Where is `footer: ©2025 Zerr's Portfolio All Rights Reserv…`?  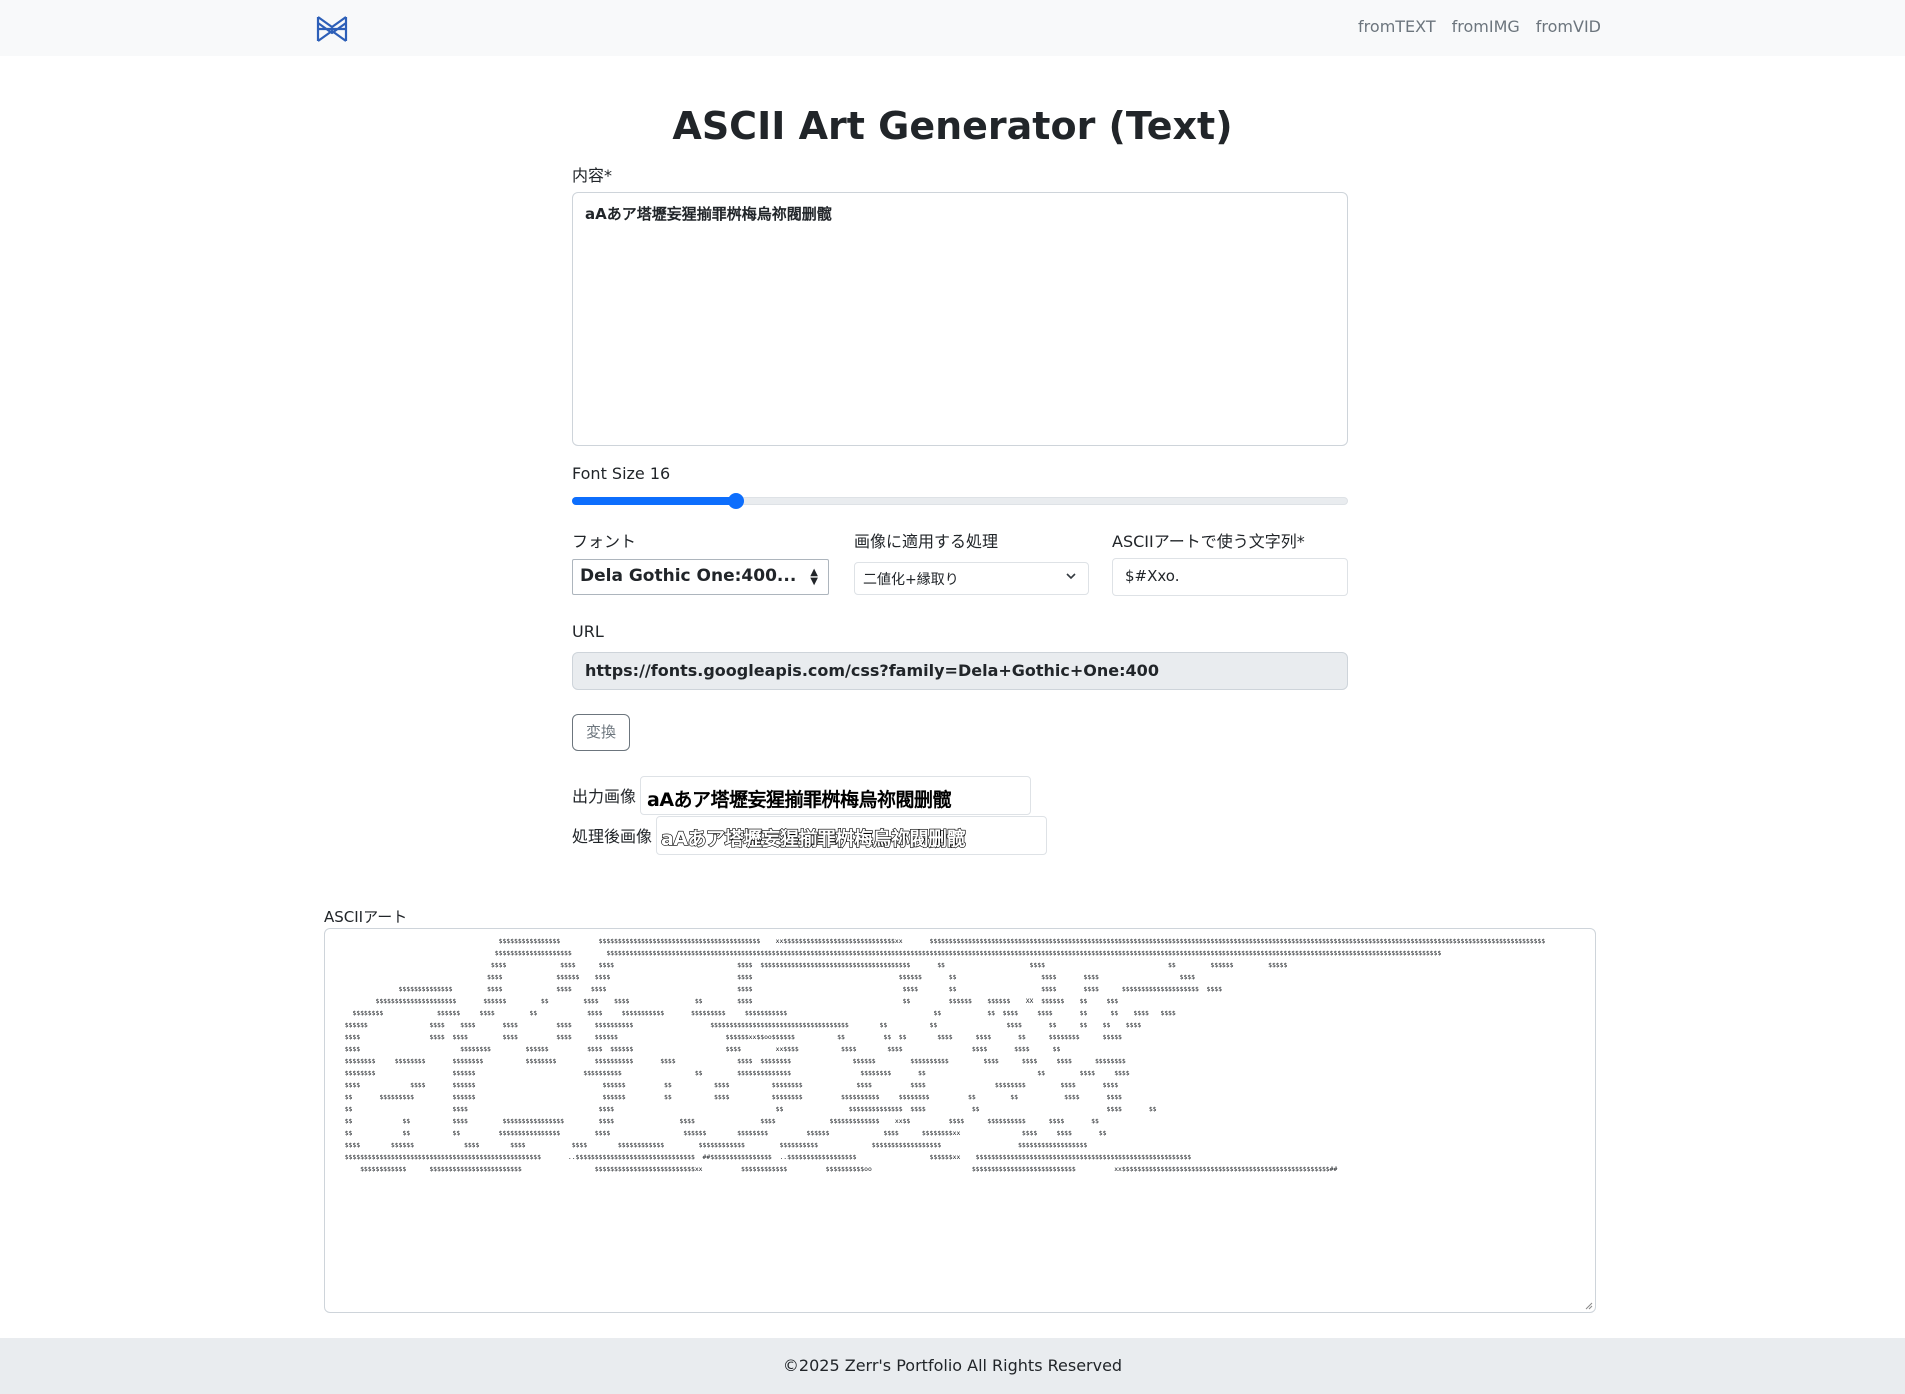
footer: ©2025 Zerr's Portfolio All Rights Reserv… is located at coordinates (952, 1366).